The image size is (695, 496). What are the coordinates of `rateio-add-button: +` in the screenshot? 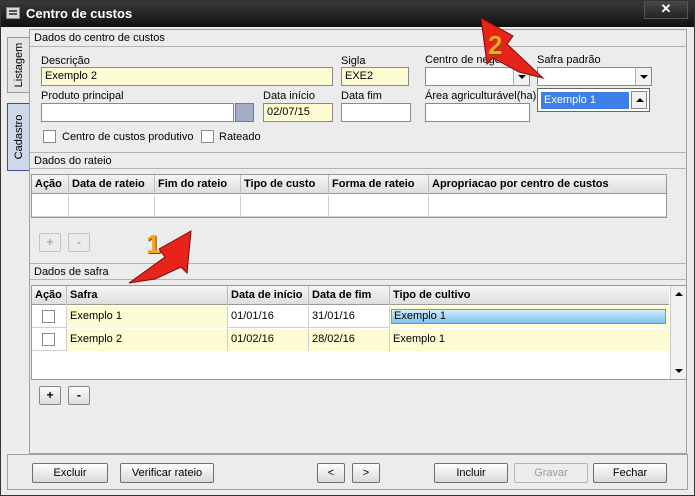 It's located at (50, 242).